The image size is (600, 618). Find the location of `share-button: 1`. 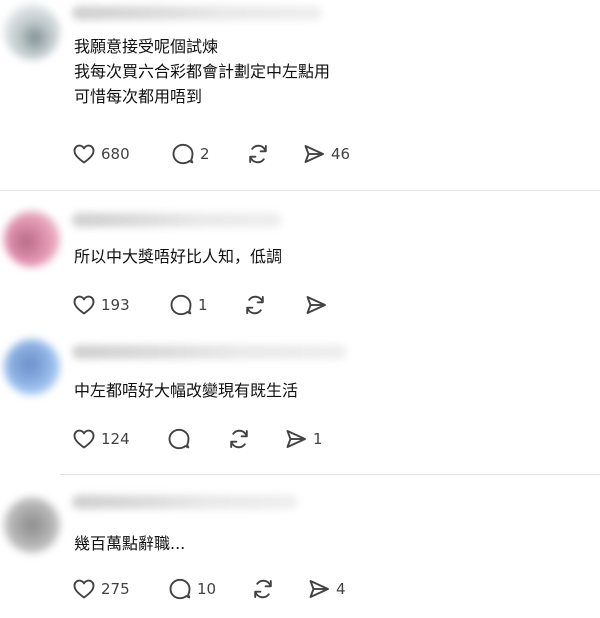

share-button: 1 is located at coordinates (303, 439).